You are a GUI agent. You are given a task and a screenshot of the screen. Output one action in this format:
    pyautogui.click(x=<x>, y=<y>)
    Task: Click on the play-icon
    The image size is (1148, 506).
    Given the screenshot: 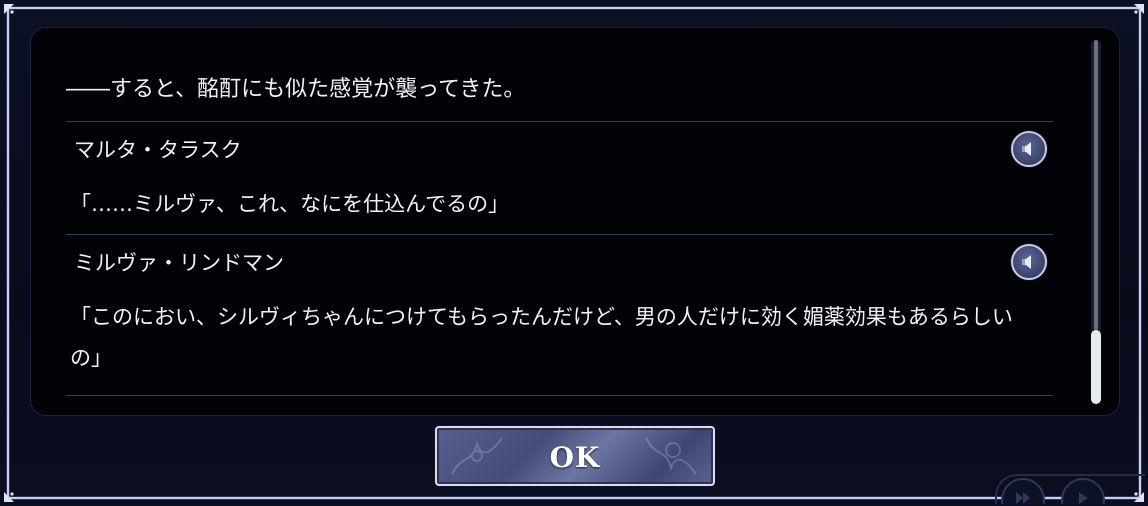 What is the action you would take?
    pyautogui.click(x=1083, y=498)
    